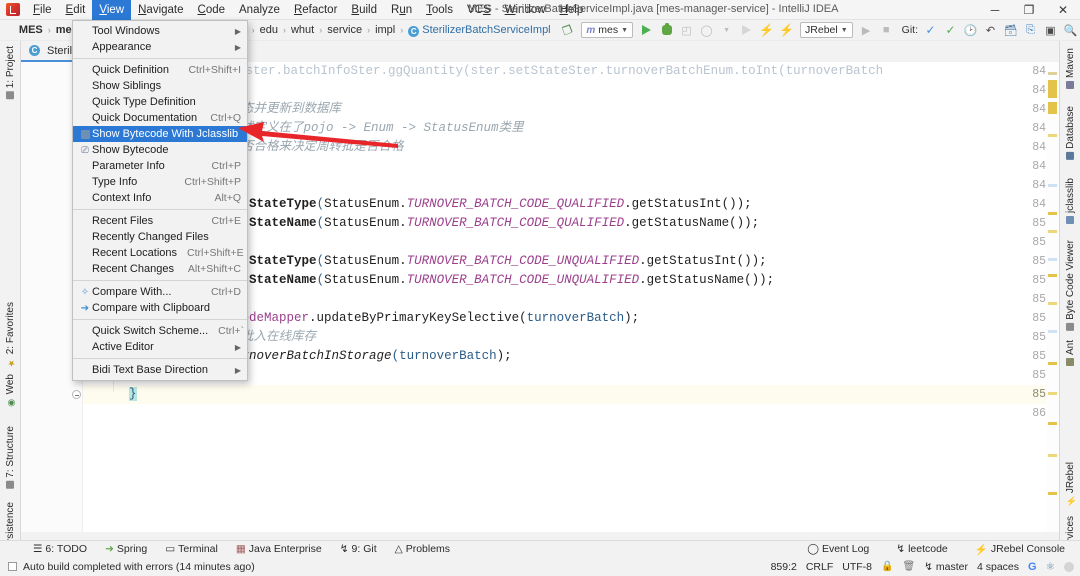 The image size is (1080, 576). I want to click on tool-window-todo: ☰ 6: TODO, so click(60, 549).